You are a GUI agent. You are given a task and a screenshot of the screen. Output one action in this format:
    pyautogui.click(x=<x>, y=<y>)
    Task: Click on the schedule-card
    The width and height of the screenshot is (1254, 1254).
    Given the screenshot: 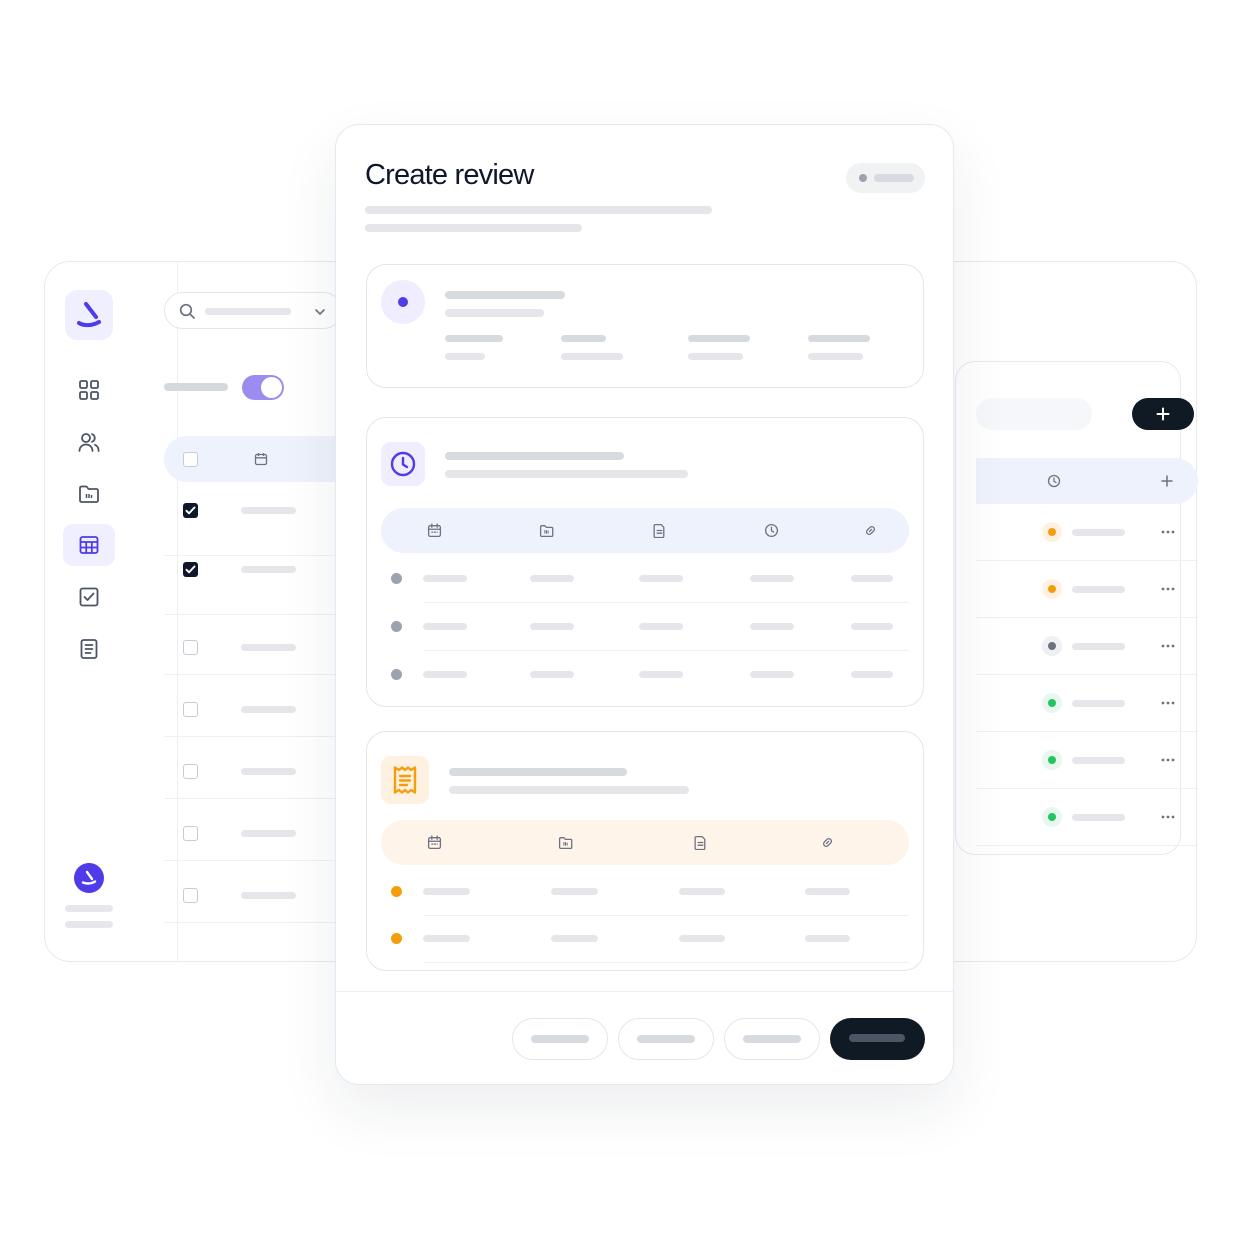 What is the action you would take?
    pyautogui.click(x=645, y=562)
    